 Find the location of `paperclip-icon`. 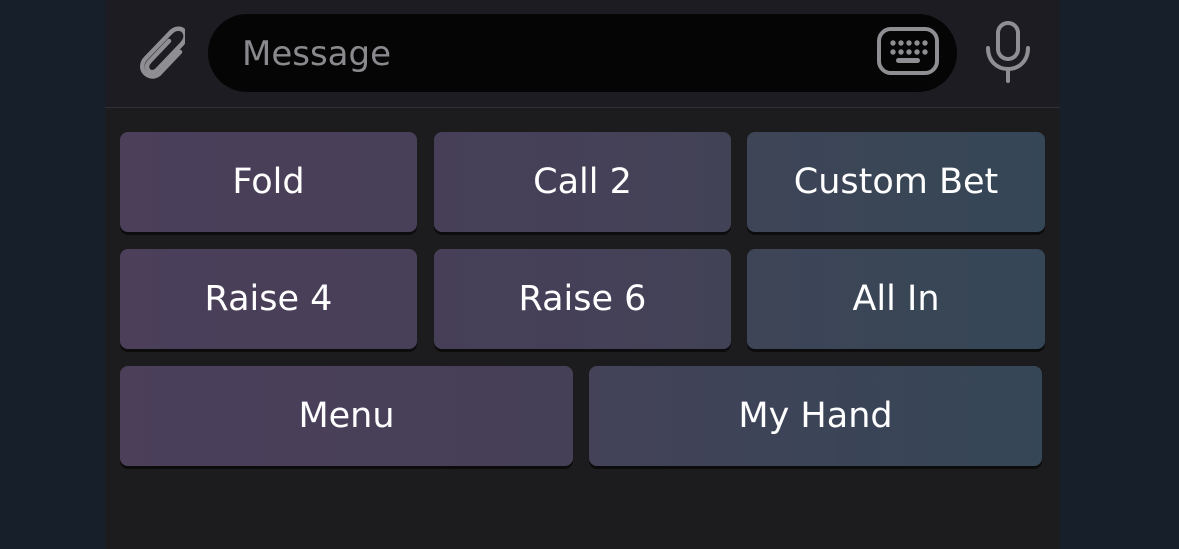

paperclip-icon is located at coordinates (157, 54).